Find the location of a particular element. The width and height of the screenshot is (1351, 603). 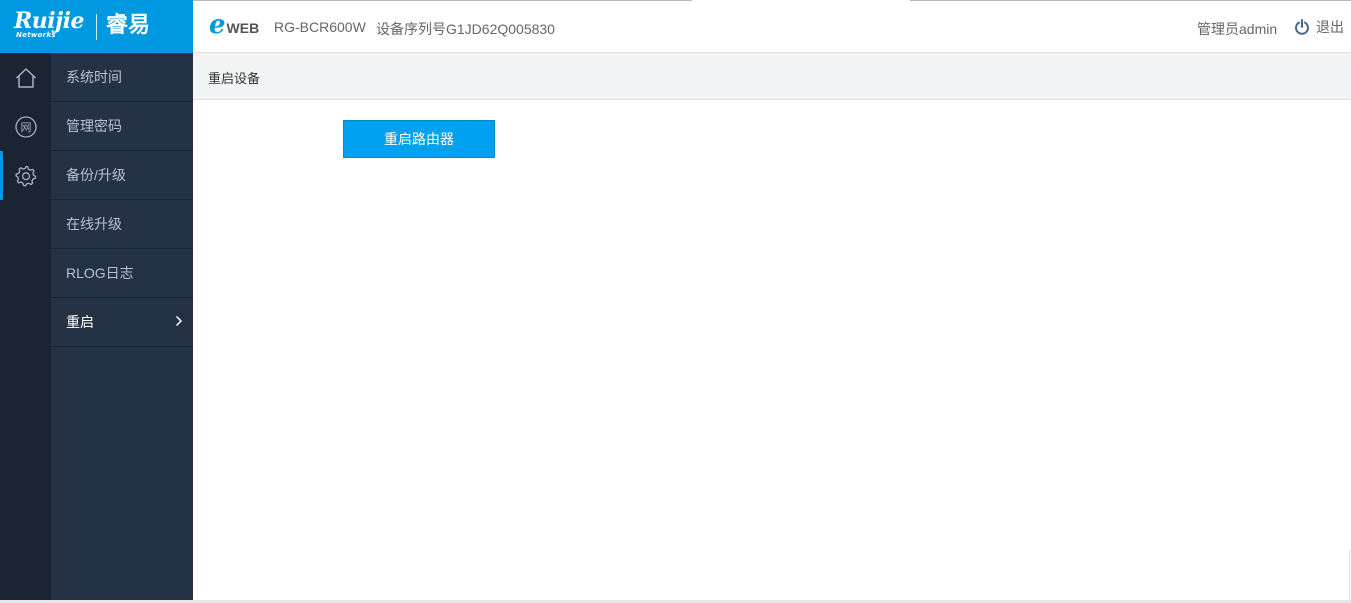

network-glyph: 网 is located at coordinates (25, 127).